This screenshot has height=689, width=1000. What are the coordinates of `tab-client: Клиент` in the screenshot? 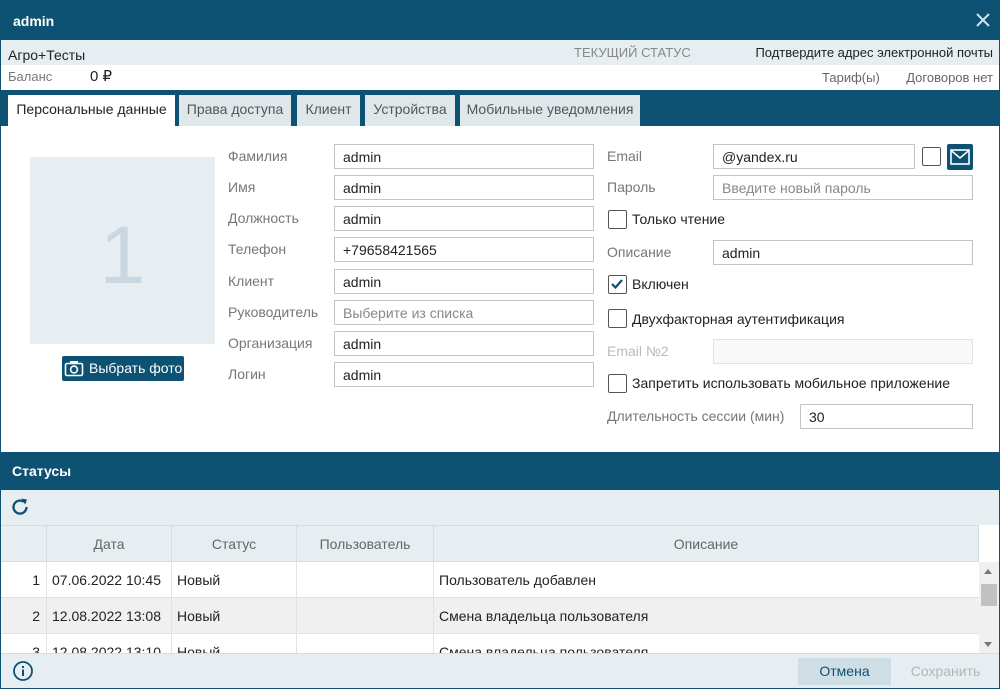 It's located at (328, 110).